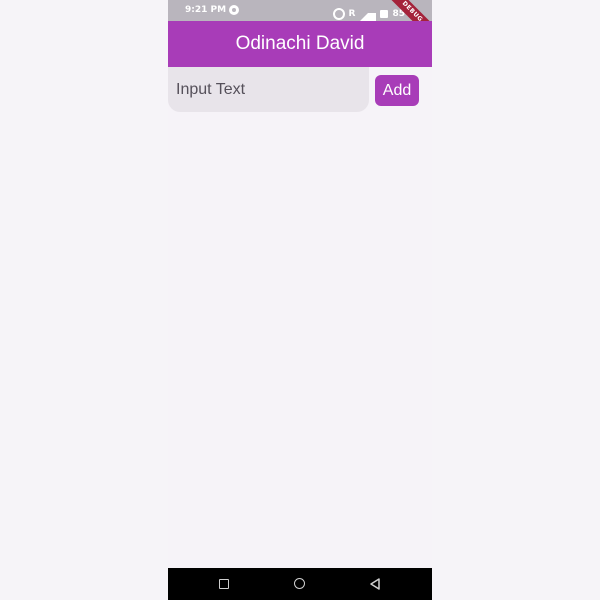 The image size is (600, 600). I want to click on input-row: Add, so click(300, 90).